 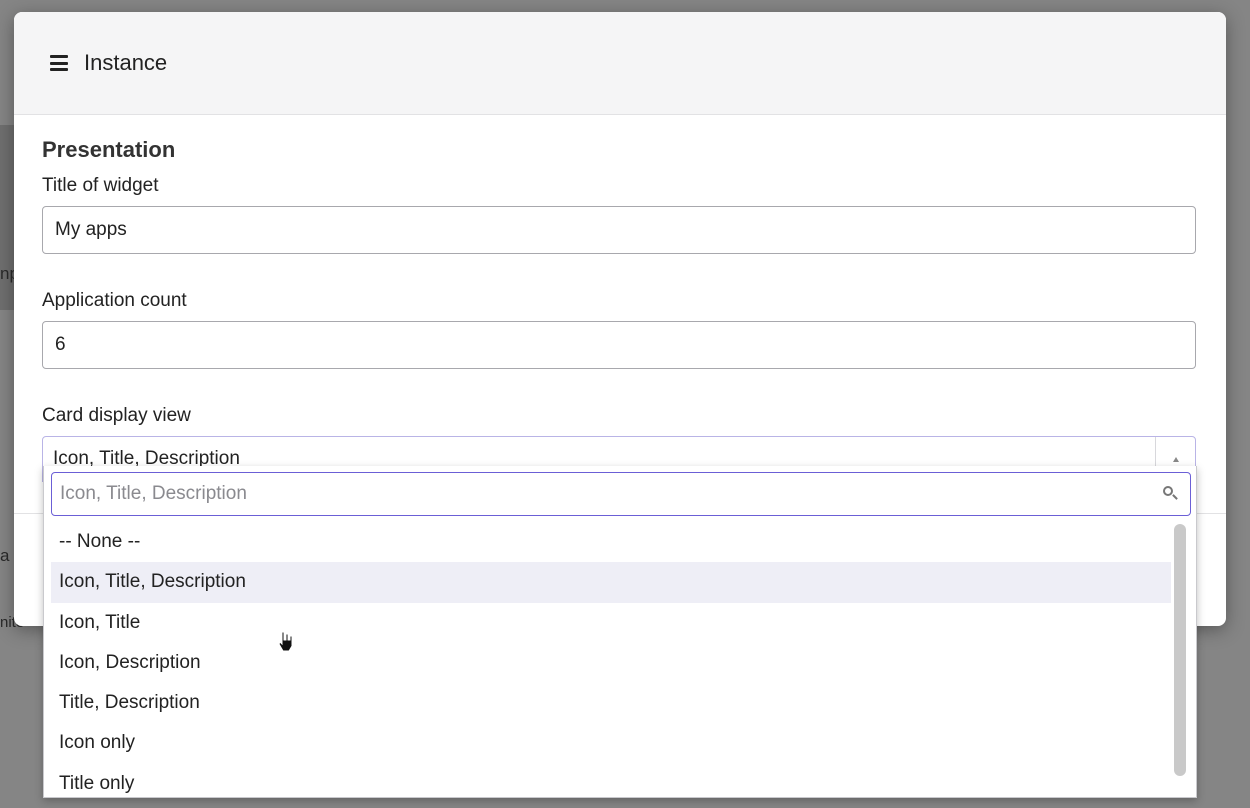 I want to click on card-display-label: Card display view, so click(x=116, y=415).